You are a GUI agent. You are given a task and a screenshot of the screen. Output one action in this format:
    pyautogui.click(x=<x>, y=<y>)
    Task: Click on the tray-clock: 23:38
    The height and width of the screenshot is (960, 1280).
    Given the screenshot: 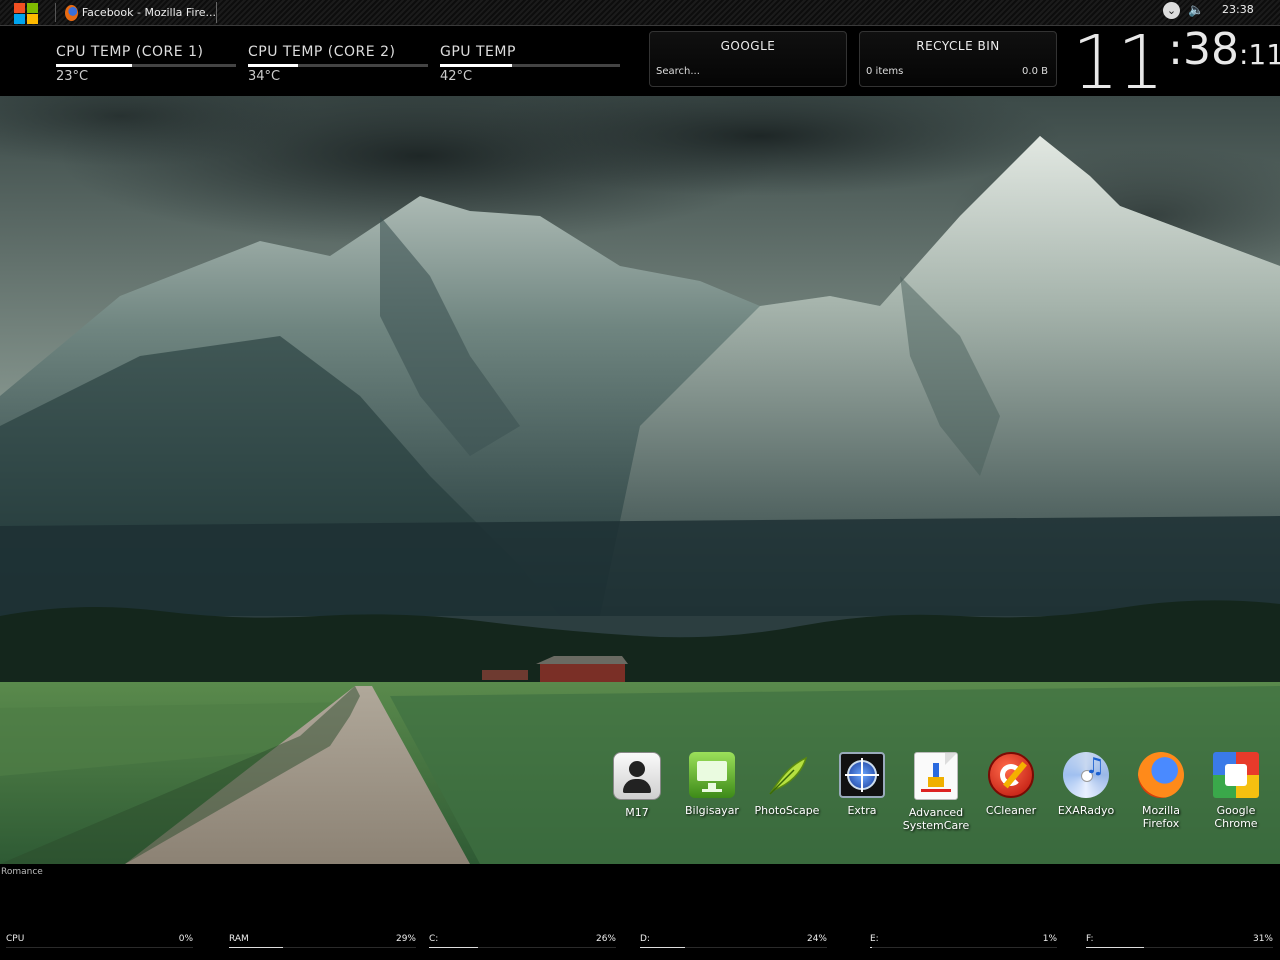 What is the action you would take?
    pyautogui.click(x=1238, y=9)
    